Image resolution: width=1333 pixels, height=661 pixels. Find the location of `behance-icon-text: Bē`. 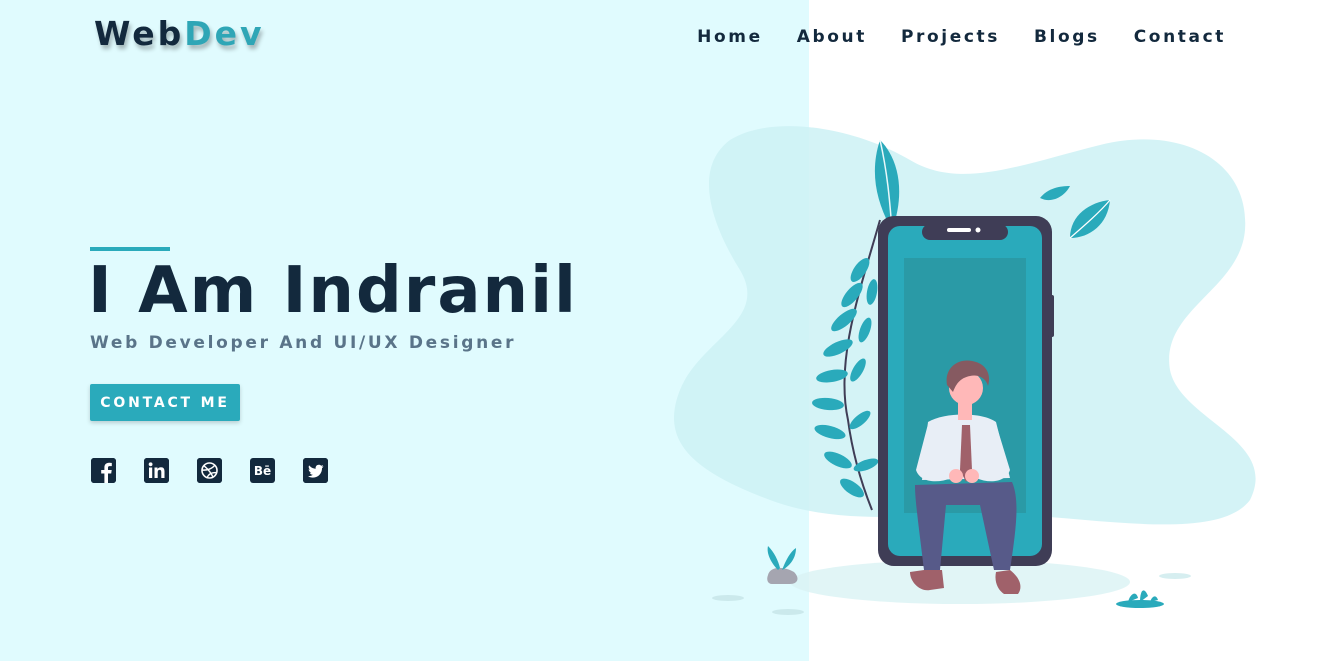

behance-icon-text: Bē is located at coordinates (262, 470).